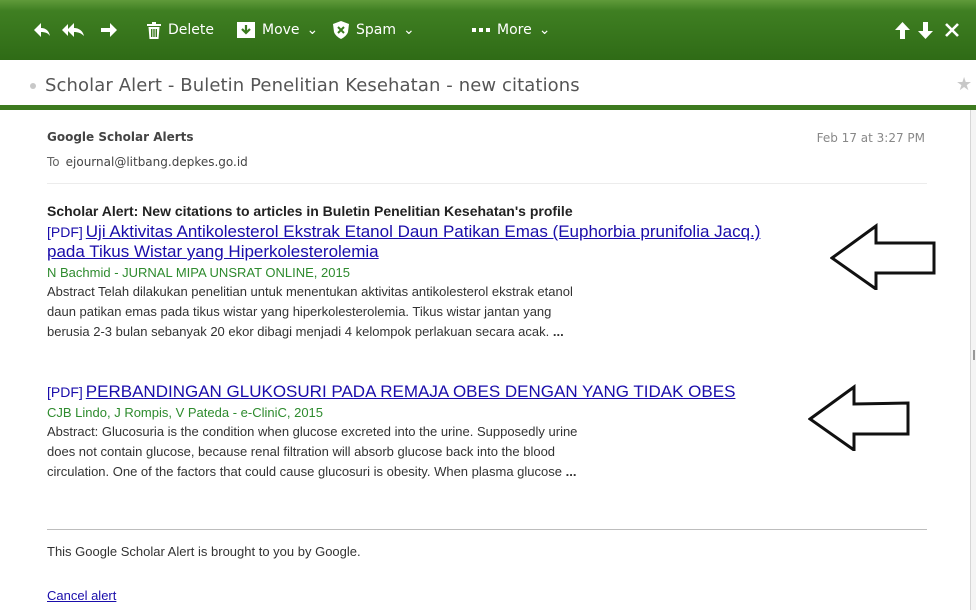 Image resolution: width=976 pixels, height=610 pixels. I want to click on message-toolbar: Delete Move ⌄ Spam ⌄ More ⌄, so click(488, 30).